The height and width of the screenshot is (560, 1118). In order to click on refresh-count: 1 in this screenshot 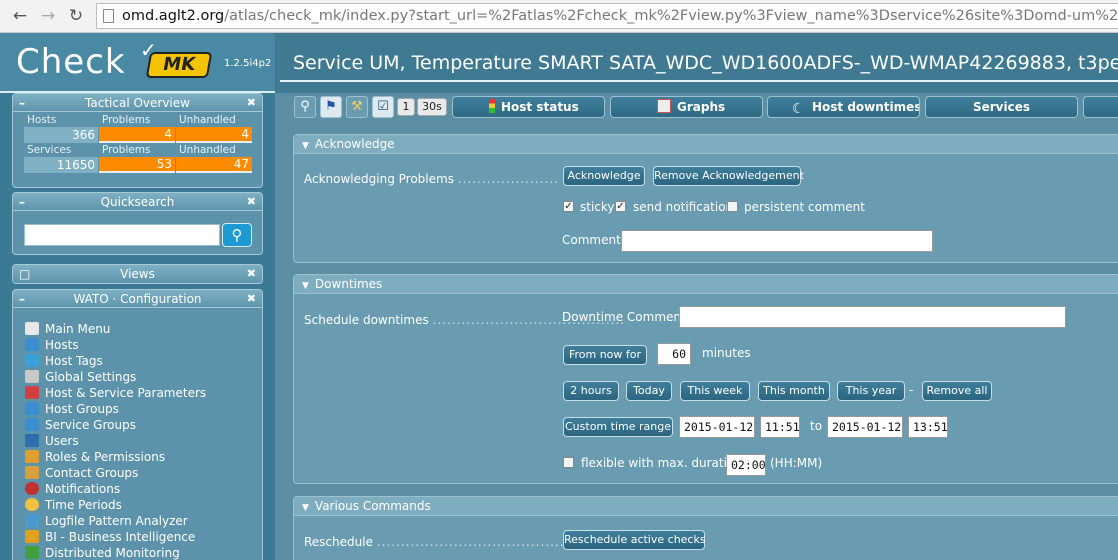, I will do `click(406, 107)`.